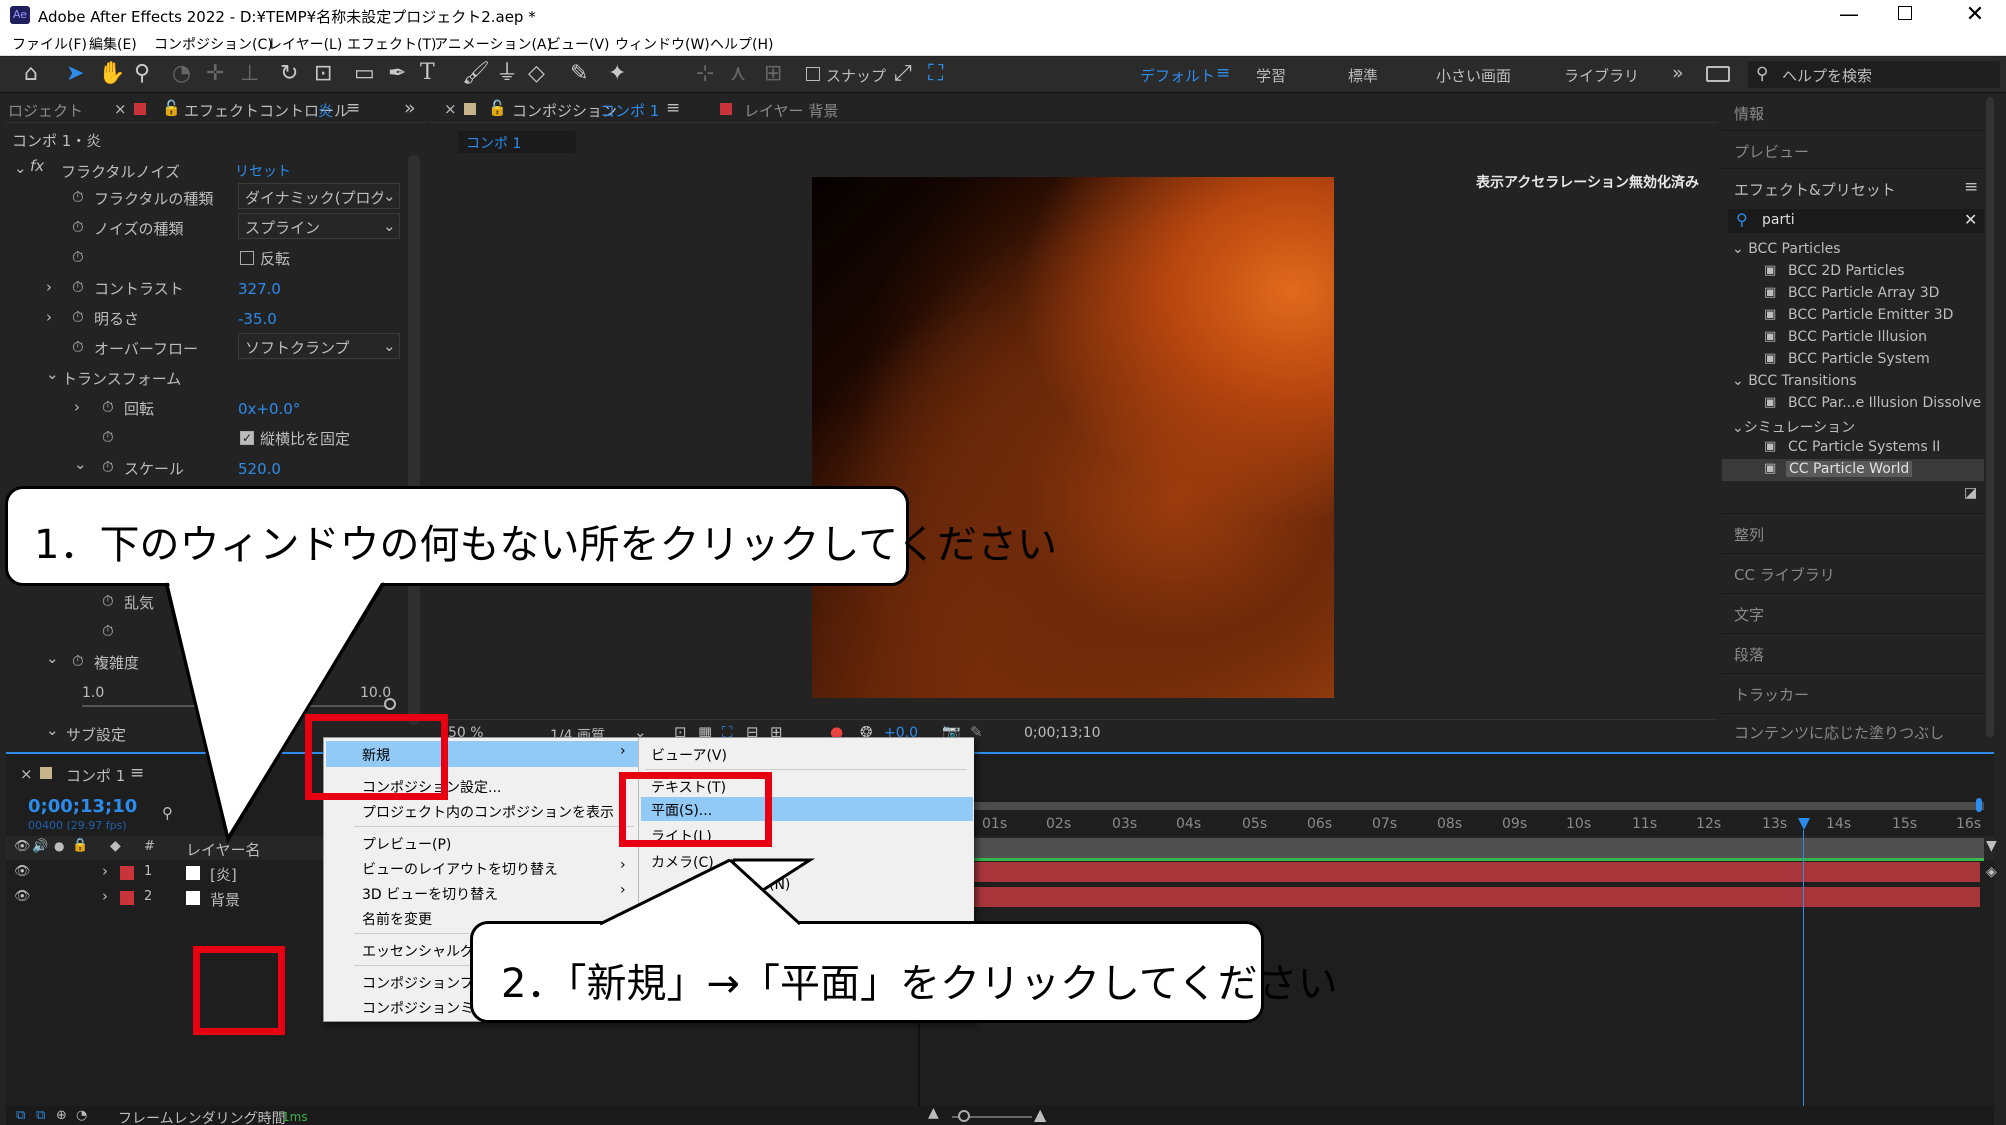  I want to click on tree-item: BCC Par...e Illusion Dissolve, so click(1884, 403).